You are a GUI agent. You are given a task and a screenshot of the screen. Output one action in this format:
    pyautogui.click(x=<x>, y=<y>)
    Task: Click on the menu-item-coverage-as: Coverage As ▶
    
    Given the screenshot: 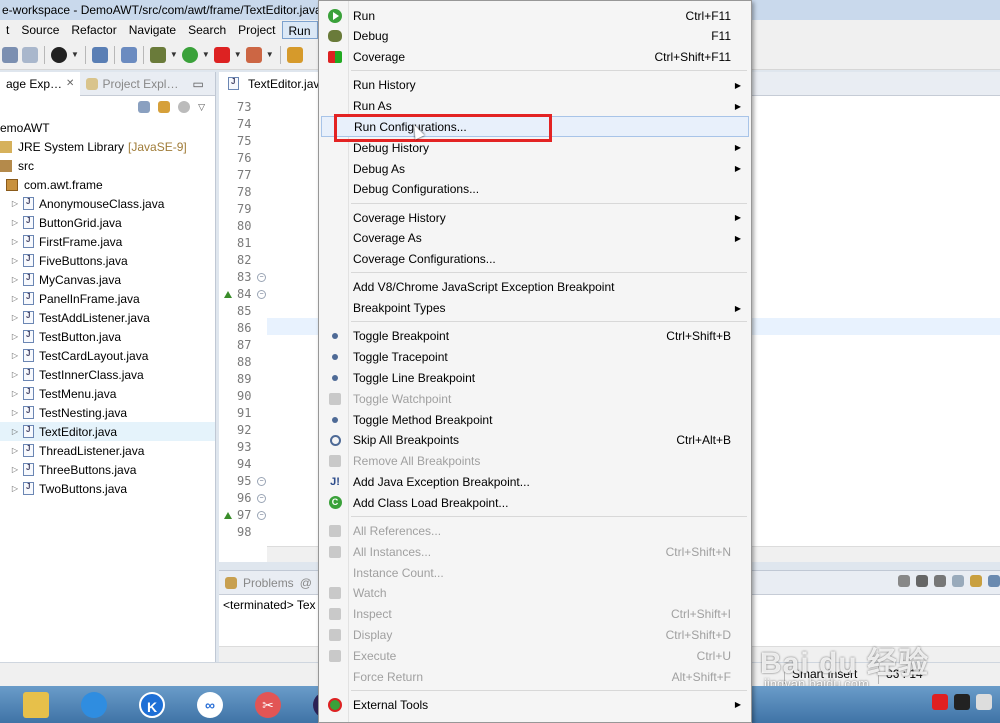 What is the action you would take?
    pyautogui.click(x=535, y=238)
    